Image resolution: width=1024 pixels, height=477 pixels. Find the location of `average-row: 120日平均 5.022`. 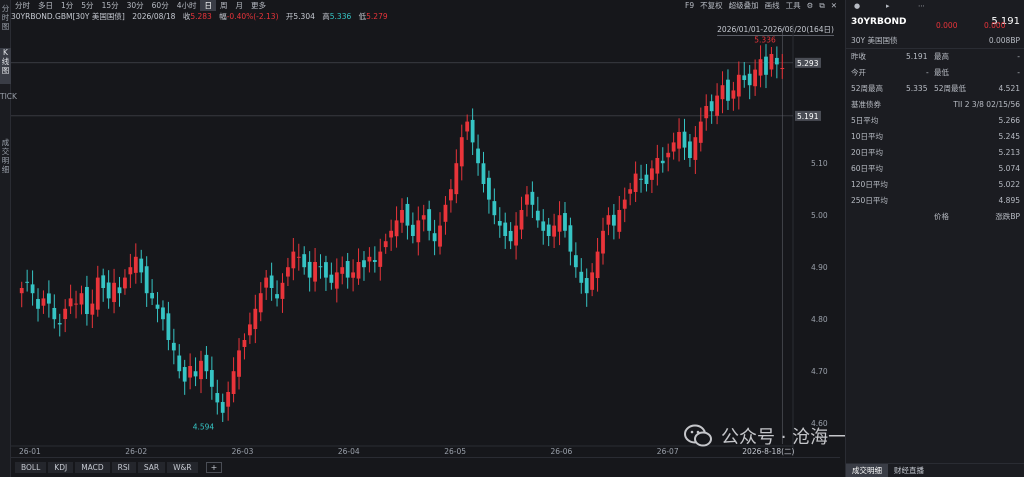

average-row: 120日平均 5.022 is located at coordinates (935, 185).